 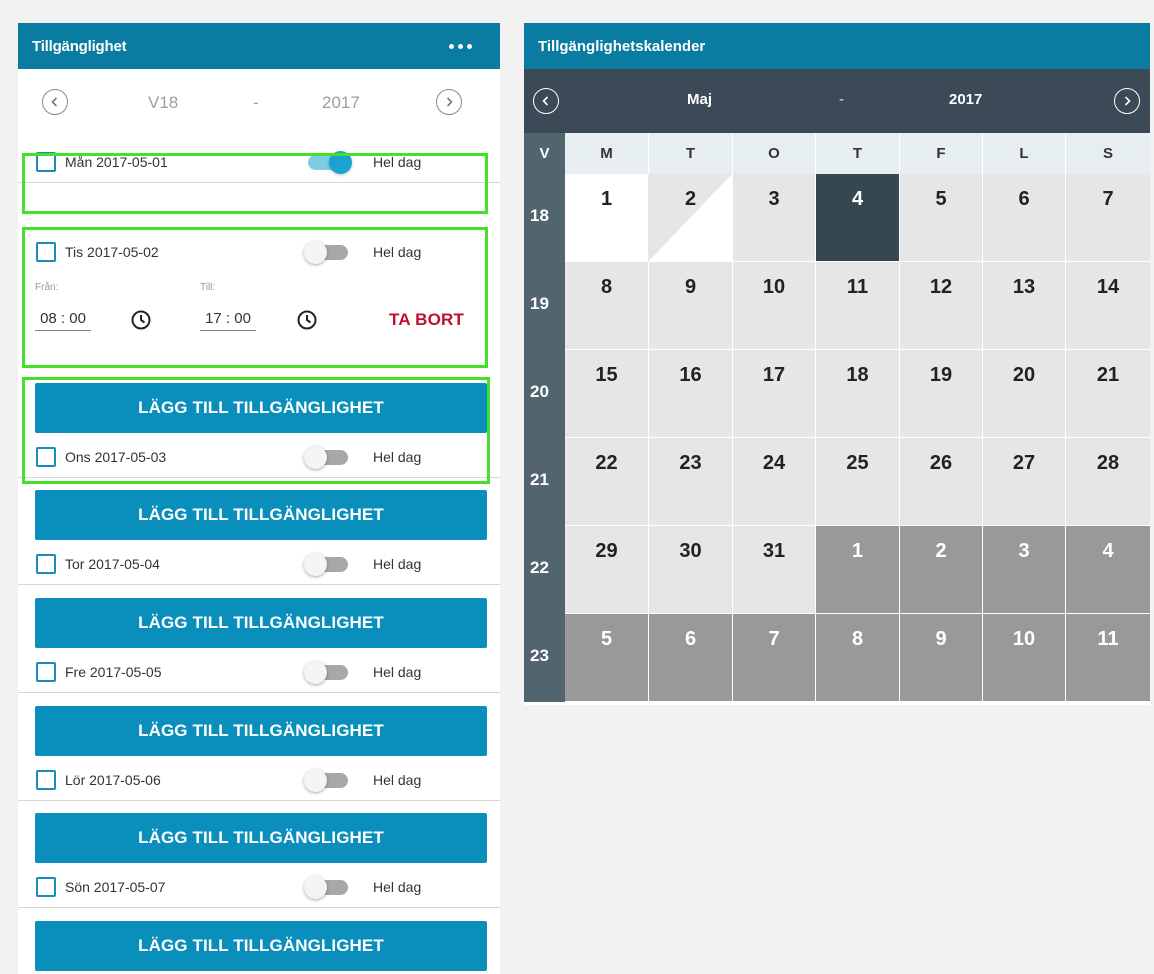 I want to click on day-number: 18, so click(x=857, y=375).